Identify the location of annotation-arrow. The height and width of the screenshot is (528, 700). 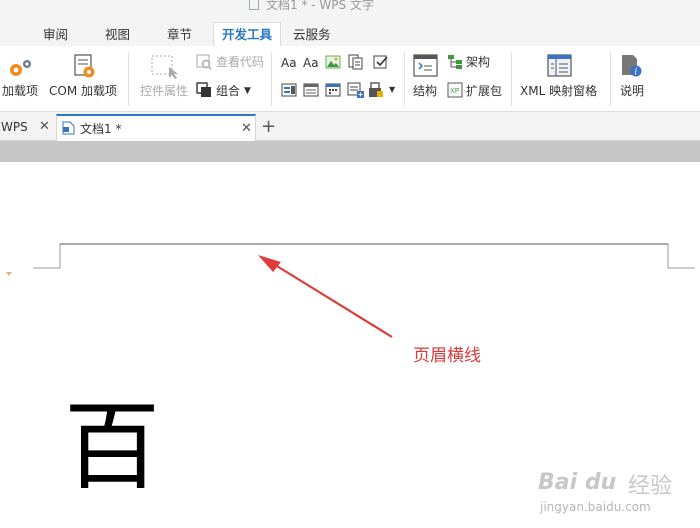
(325, 296).